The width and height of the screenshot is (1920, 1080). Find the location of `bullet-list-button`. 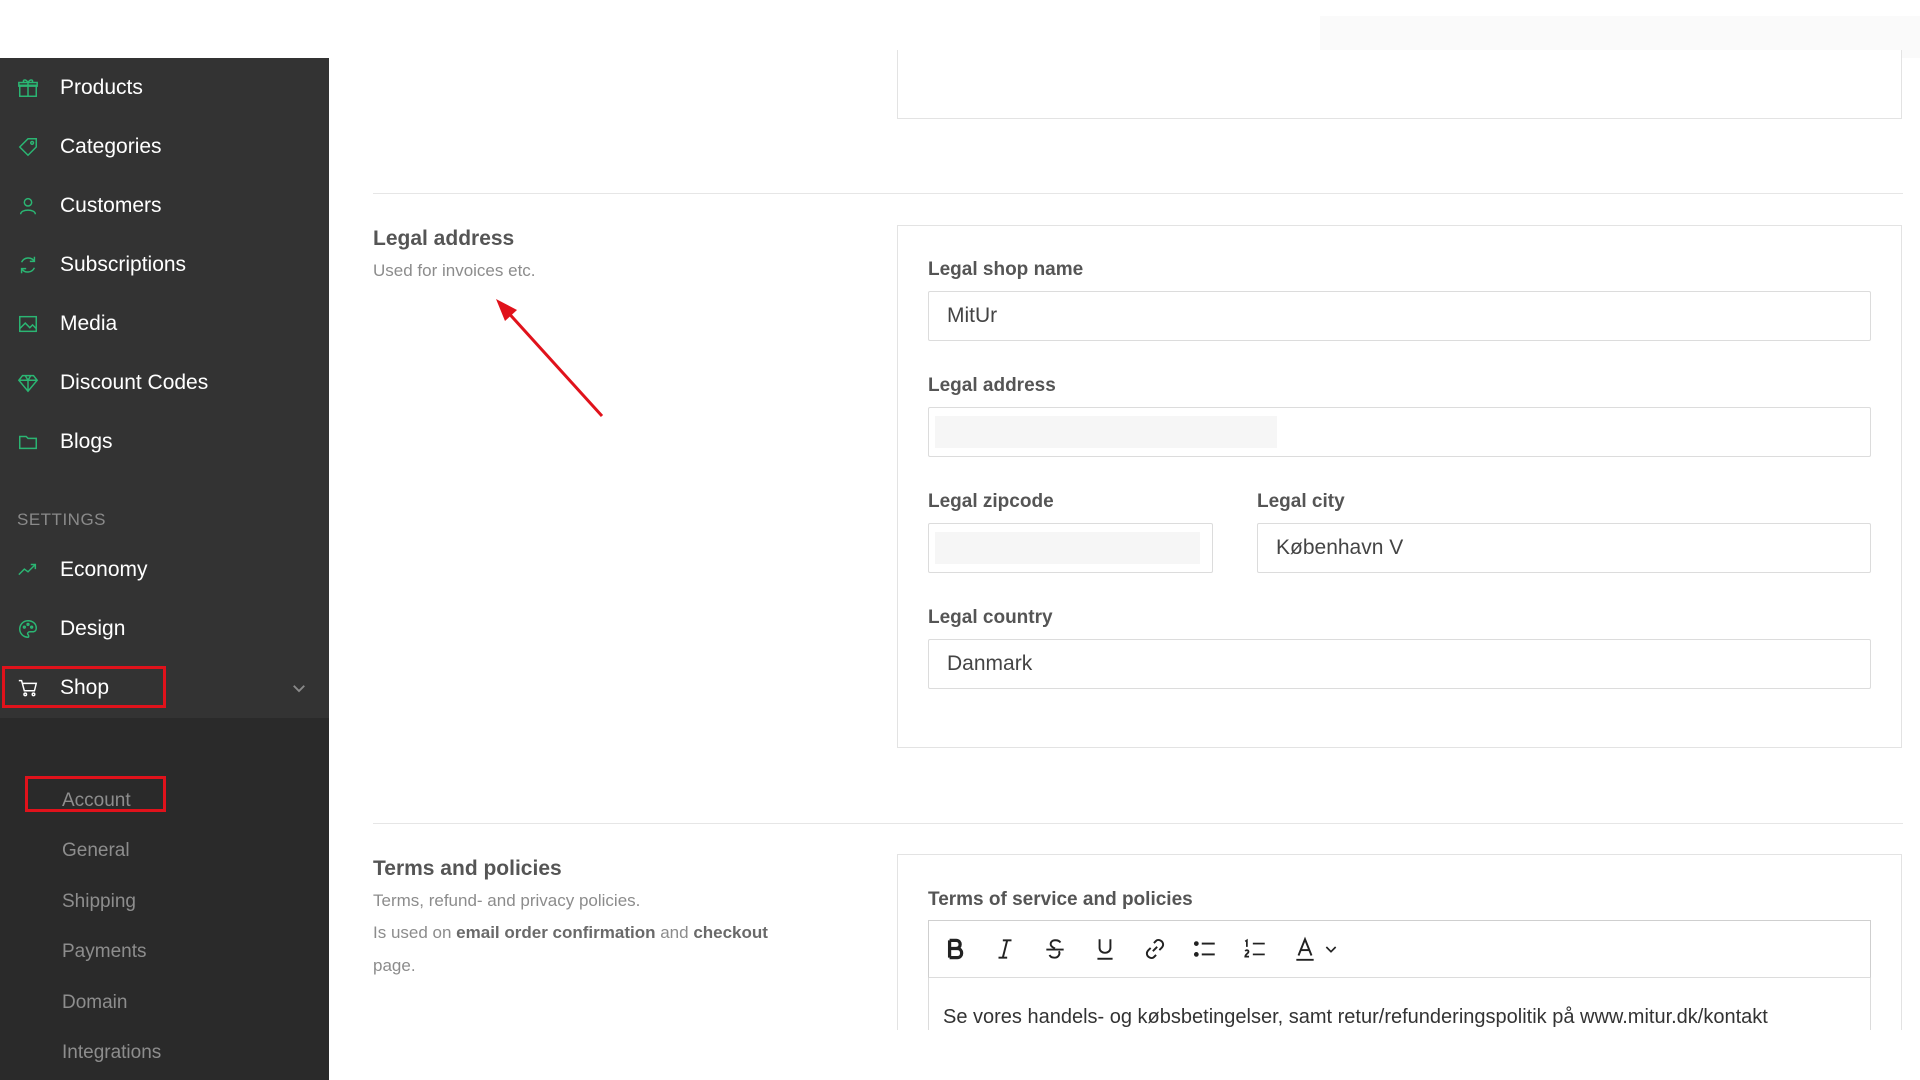

bullet-list-button is located at coordinates (1205, 949).